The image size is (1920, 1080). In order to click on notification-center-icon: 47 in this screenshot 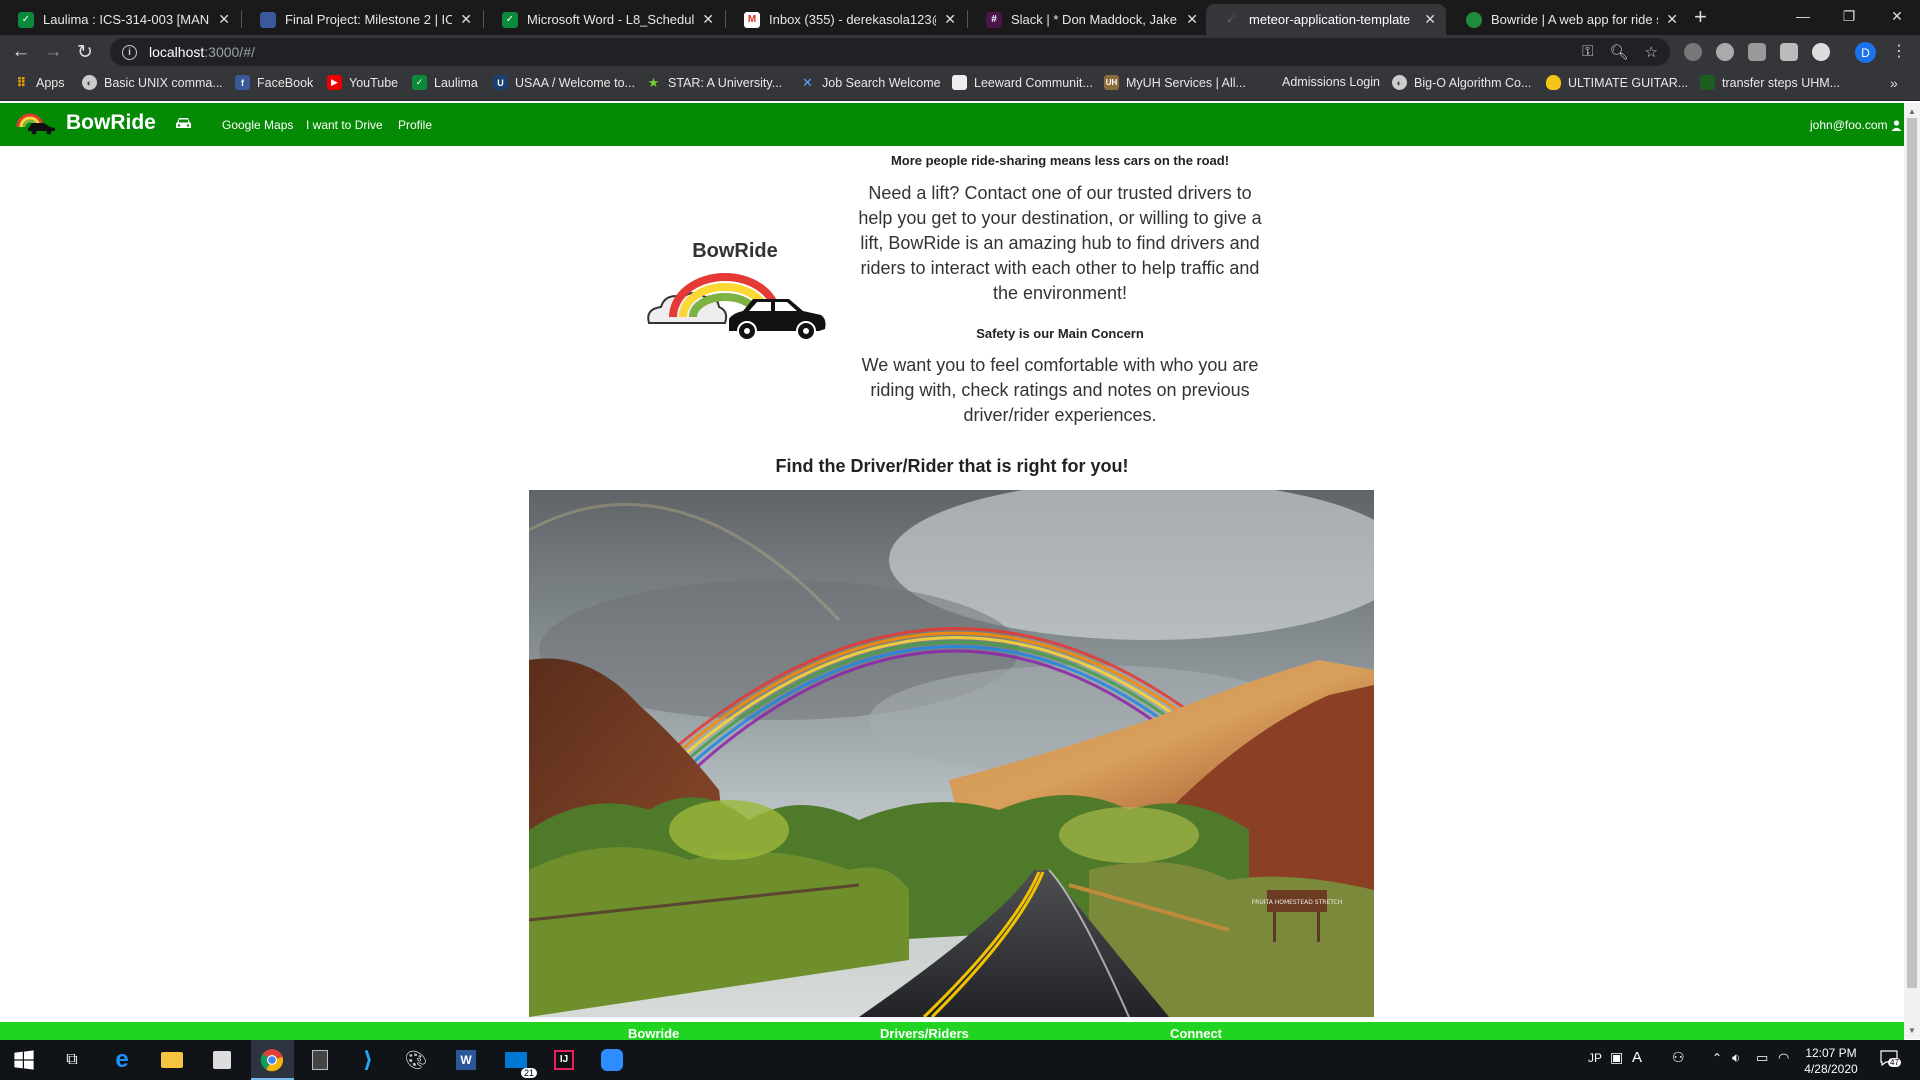, I will do `click(1890, 1060)`.